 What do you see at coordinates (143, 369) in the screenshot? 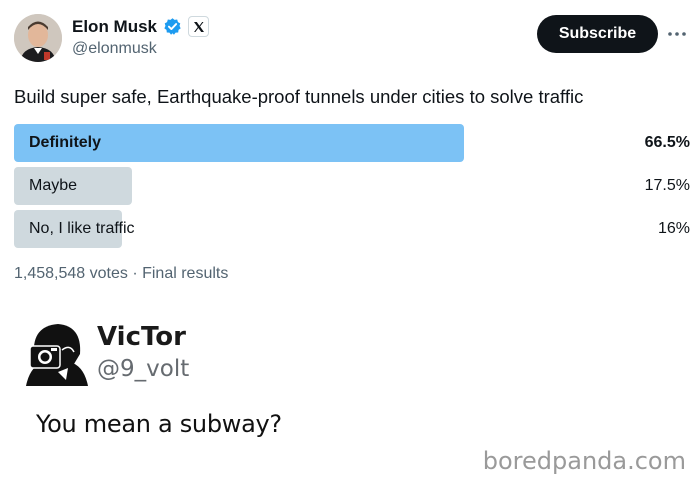
I see `reply-handle: @9_volt` at bounding box center [143, 369].